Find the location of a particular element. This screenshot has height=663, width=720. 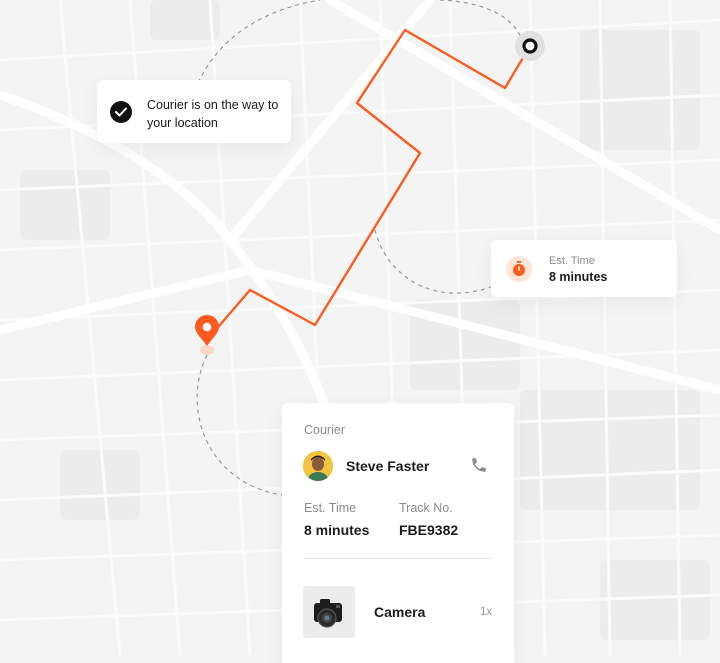

stopwatch-icon is located at coordinates (519, 269).